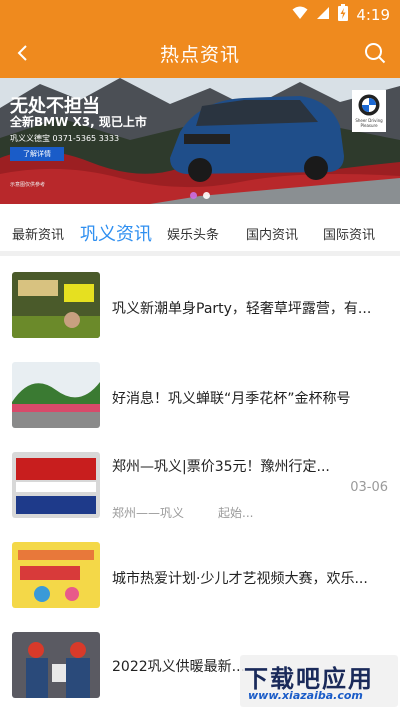 This screenshot has width=400, height=711. What do you see at coordinates (369, 123) in the screenshot?
I see `bmw-brand-tag: Sheer Driving Pleasure` at bounding box center [369, 123].